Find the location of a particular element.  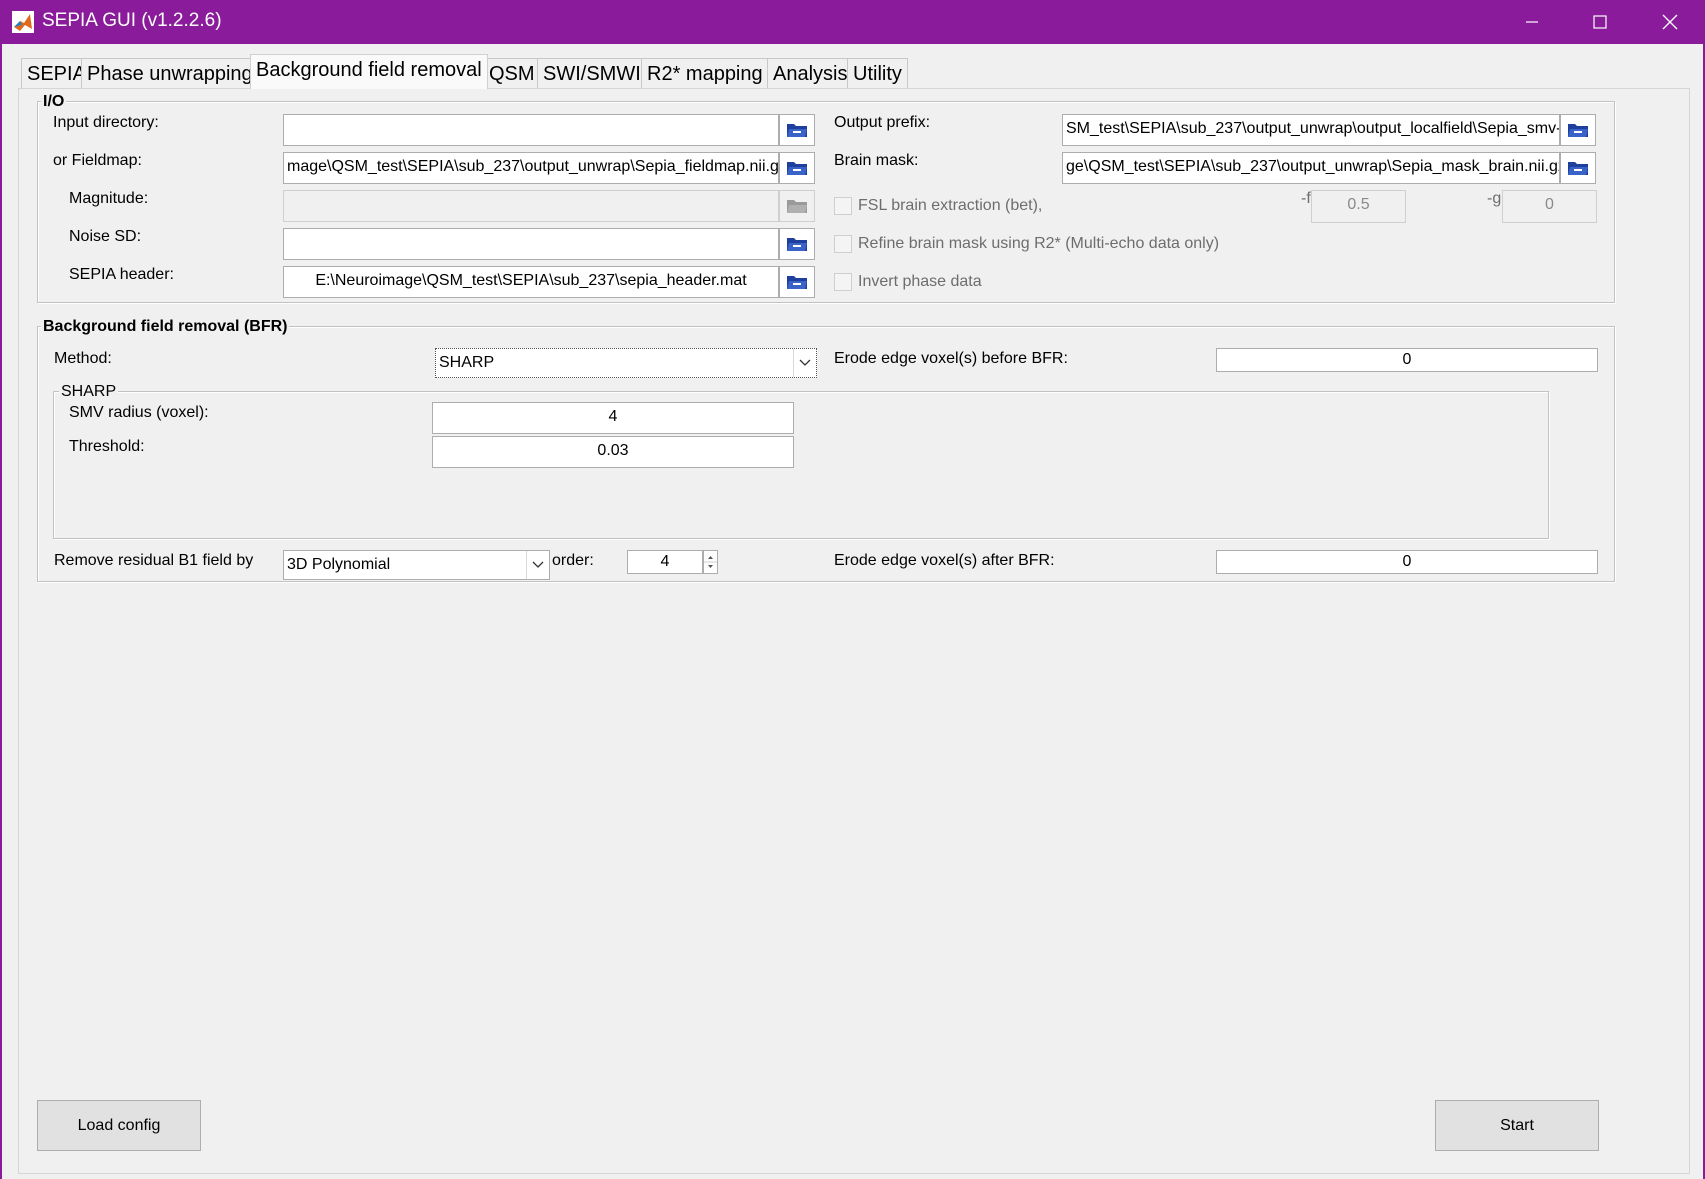

bet-g-field: 0 is located at coordinates (1549, 206).